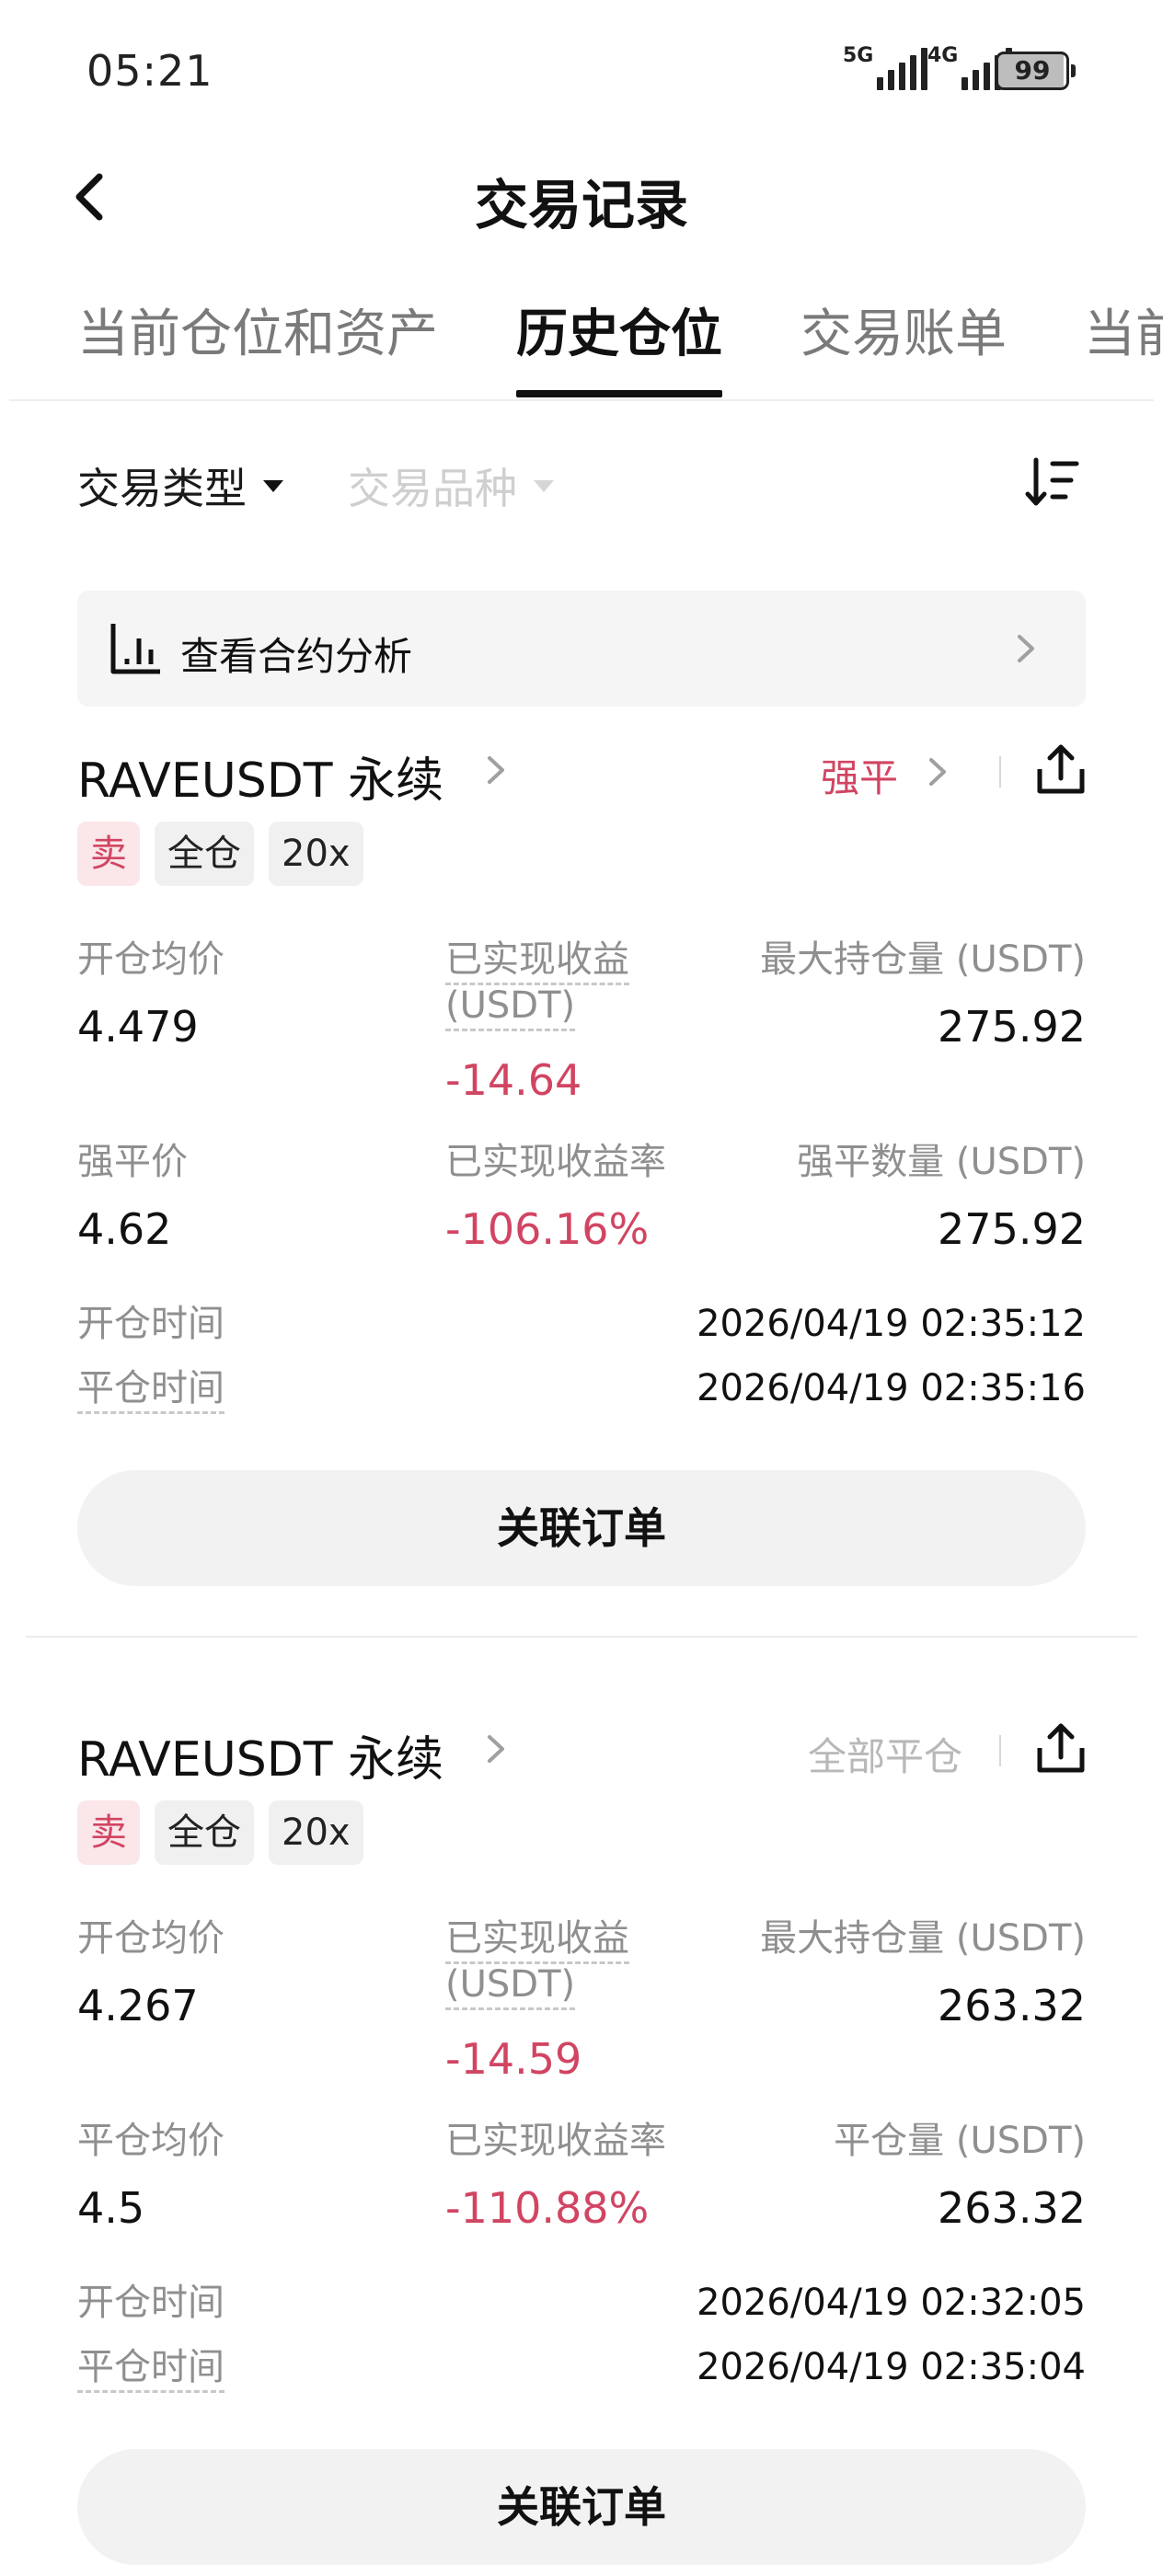 The width and height of the screenshot is (1163, 2576). I want to click on realized-pnl-rate-value: -110.88%, so click(548, 2208).